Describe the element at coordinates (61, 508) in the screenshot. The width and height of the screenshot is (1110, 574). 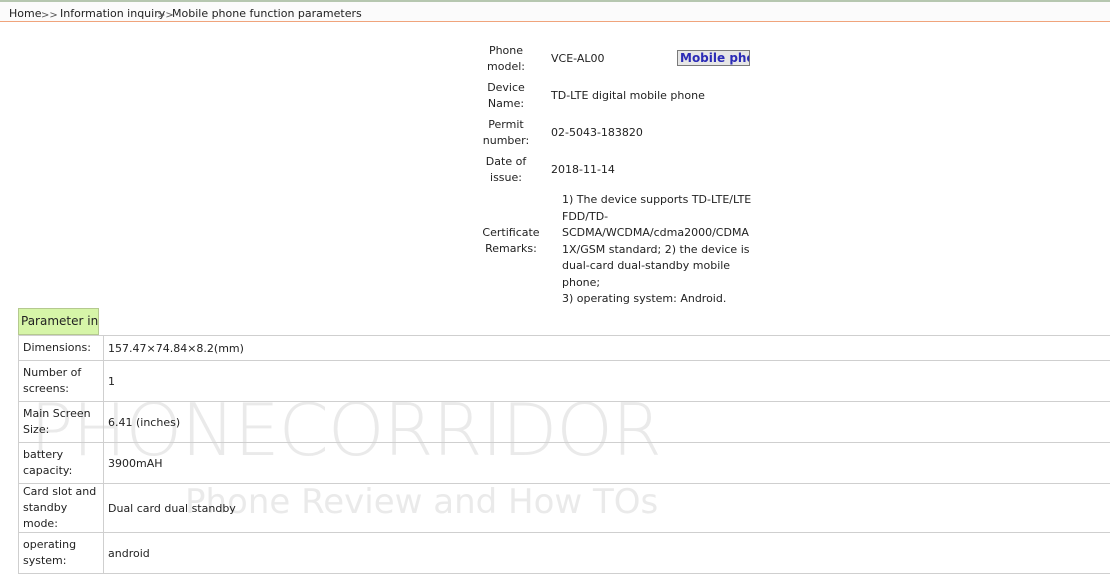
I see `param-key: Card slot and standby mode:` at that location.